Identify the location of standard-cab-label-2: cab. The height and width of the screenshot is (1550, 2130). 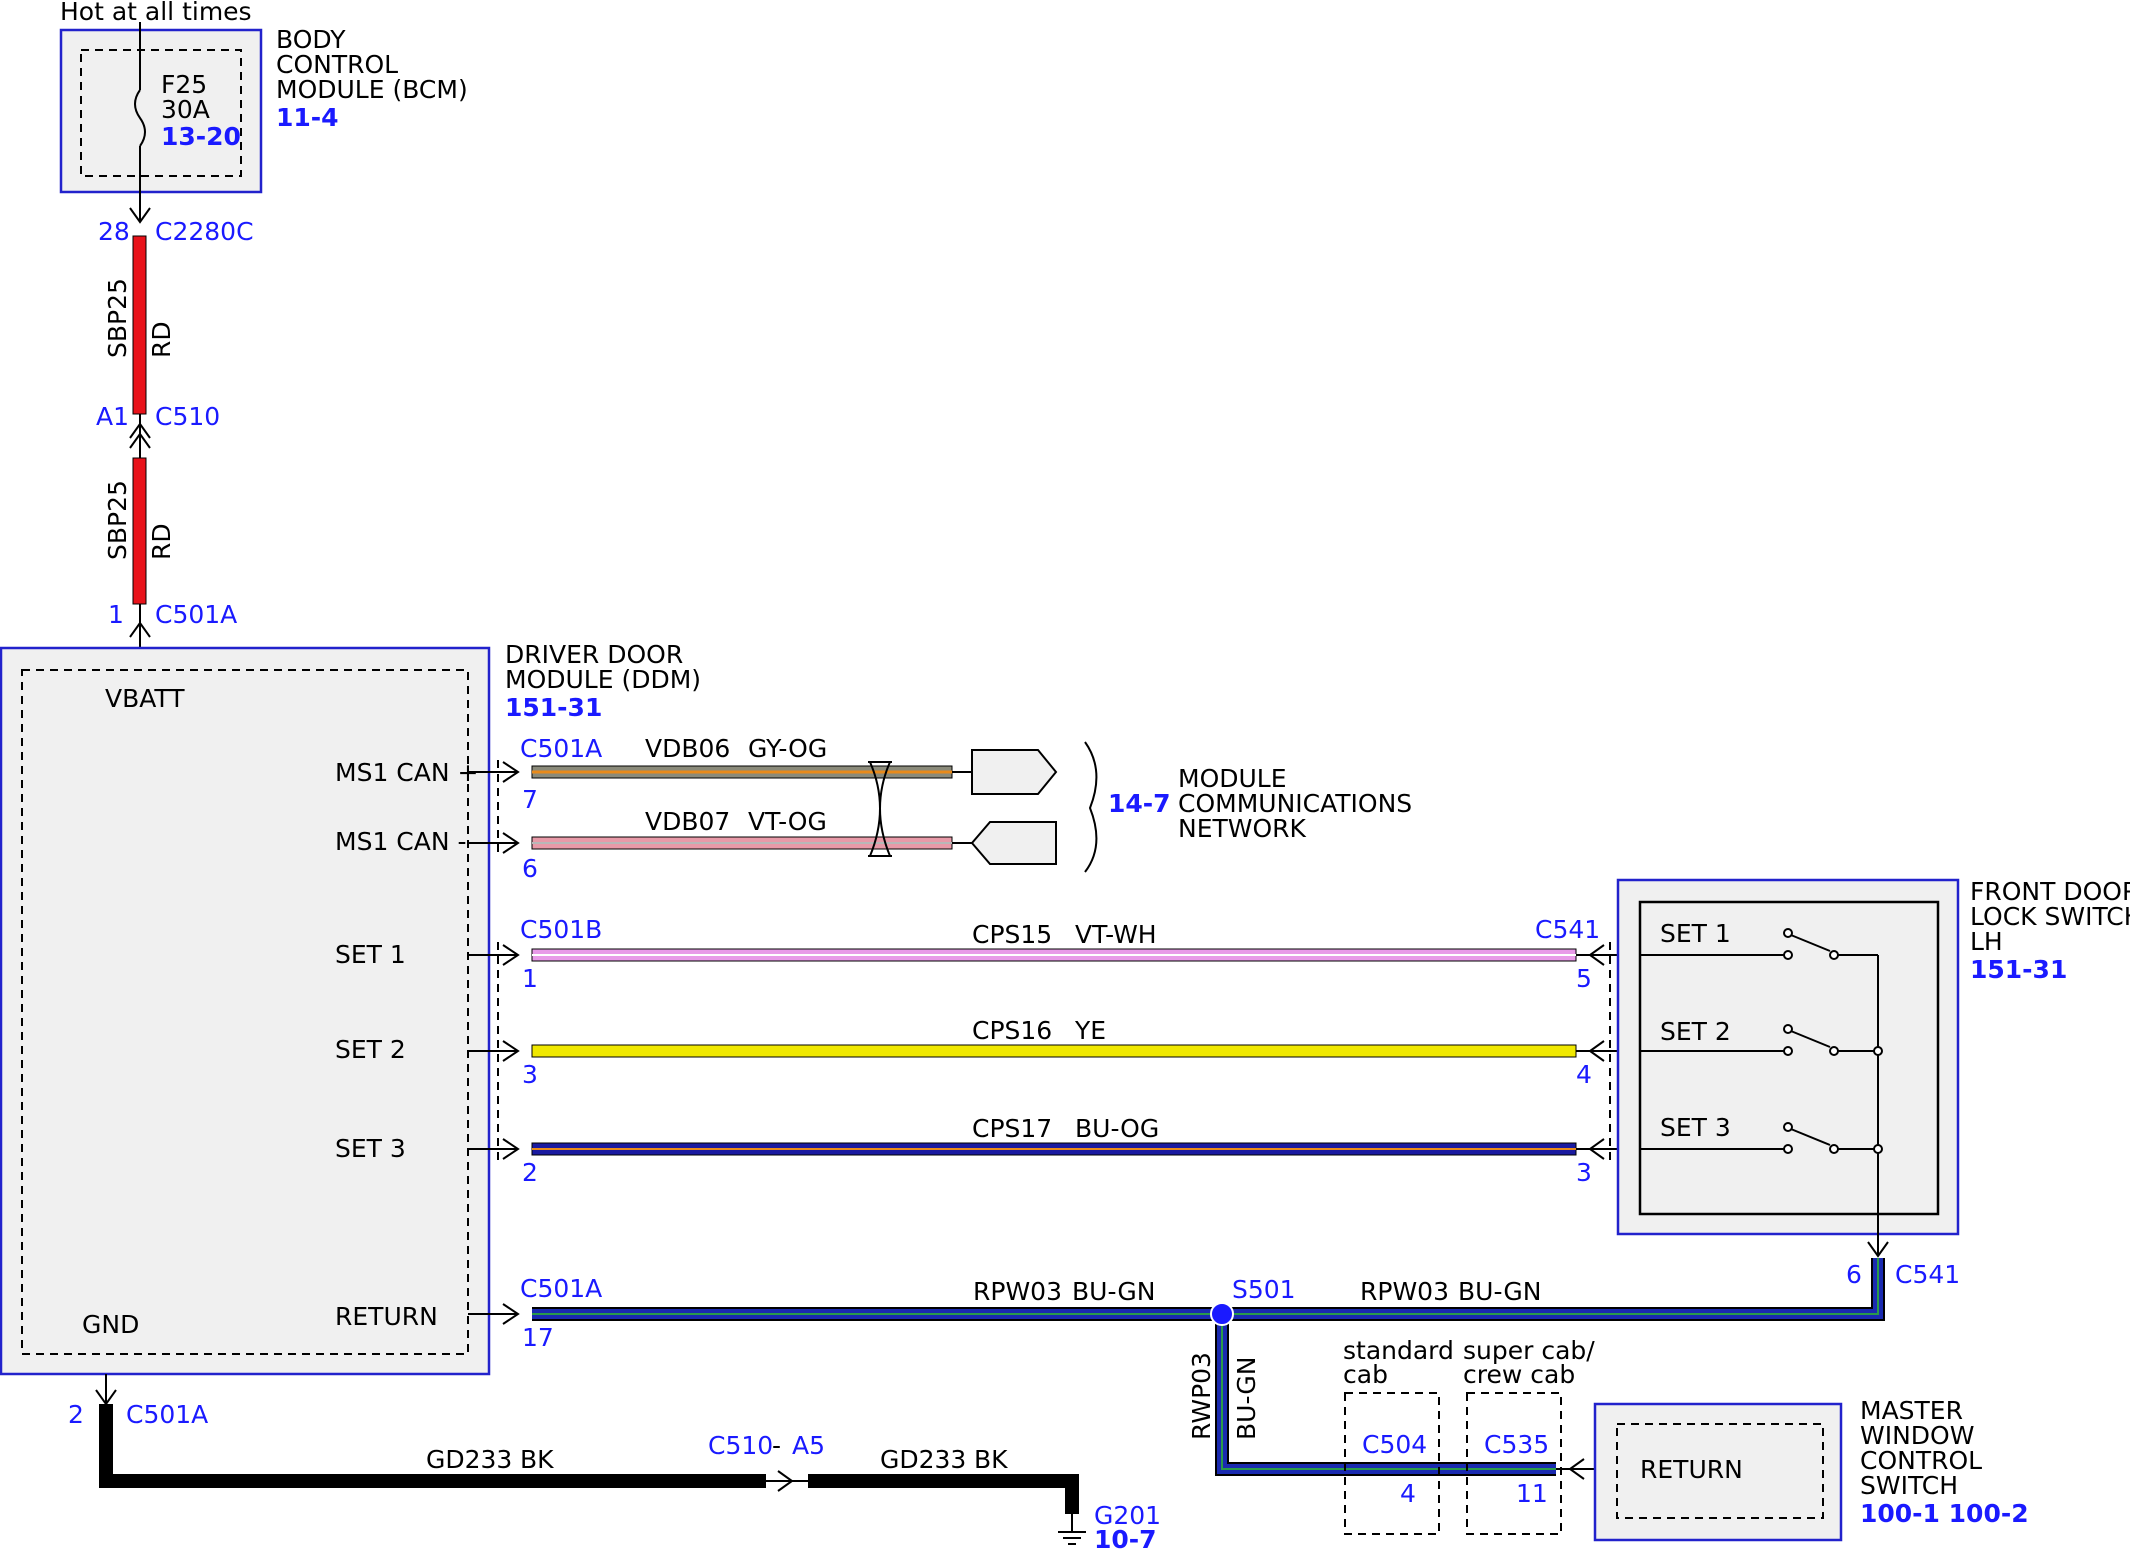
(1365, 1374).